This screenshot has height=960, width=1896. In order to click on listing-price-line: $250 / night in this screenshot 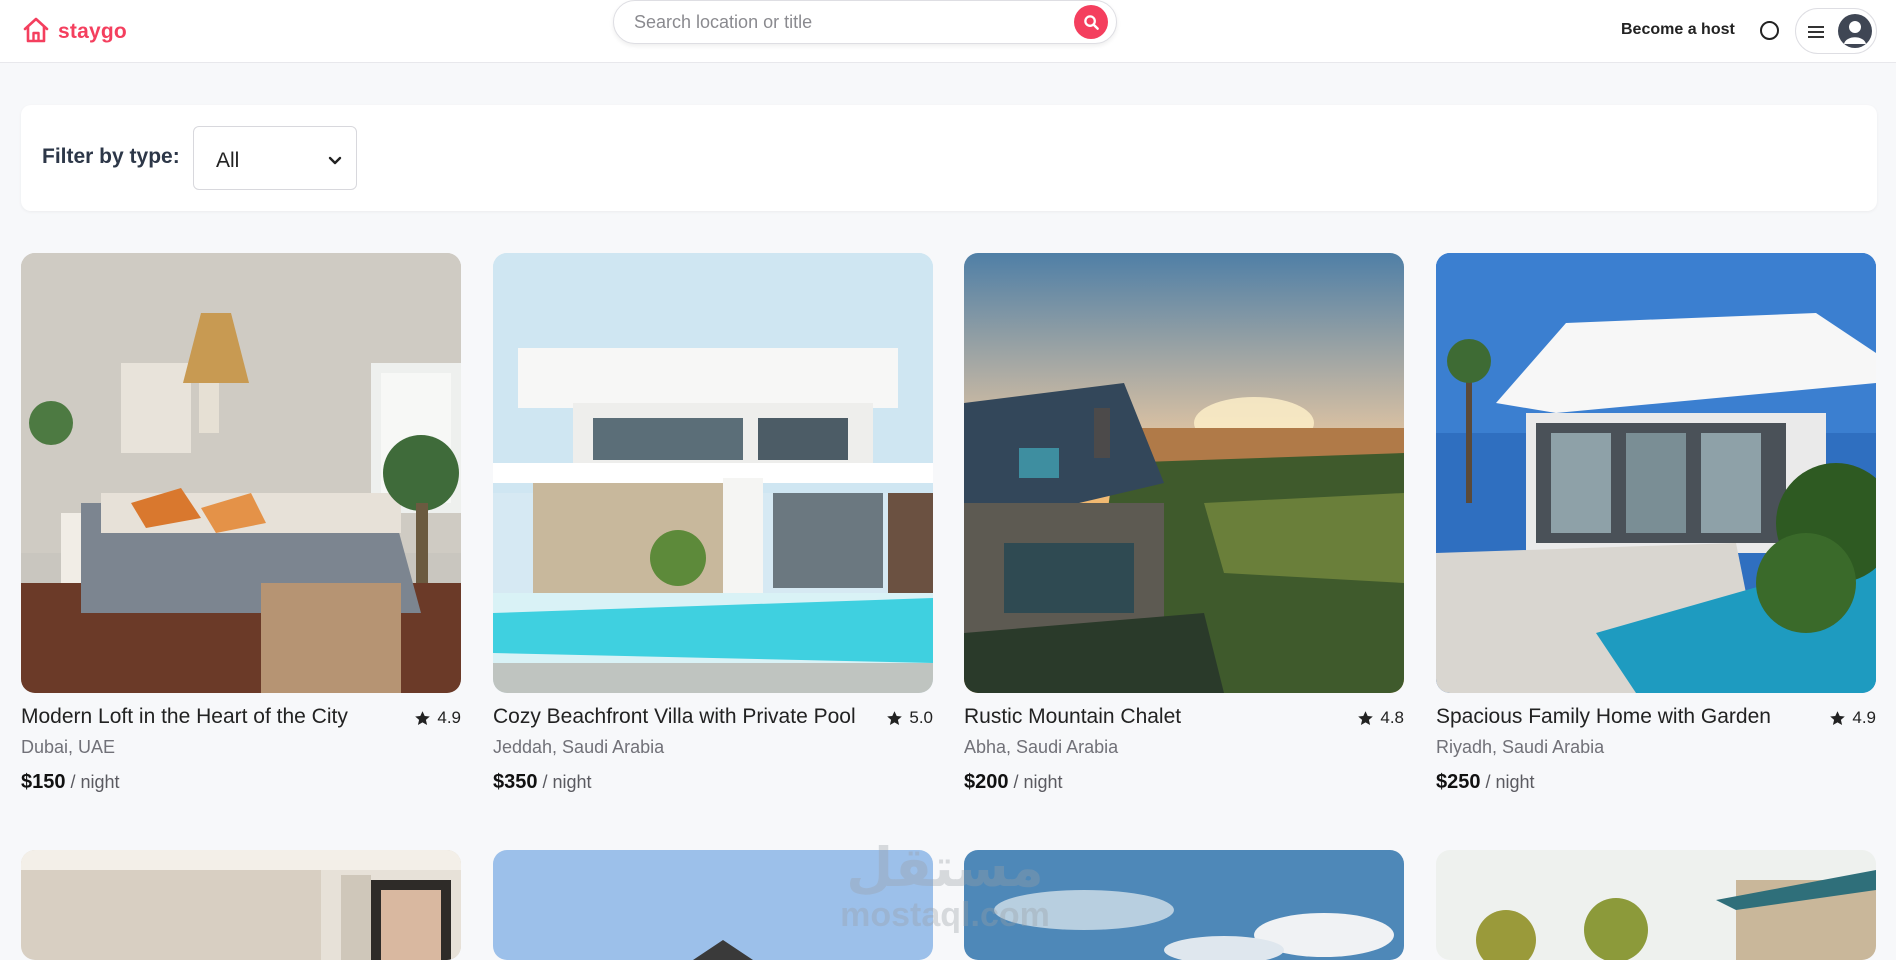, I will do `click(1485, 782)`.